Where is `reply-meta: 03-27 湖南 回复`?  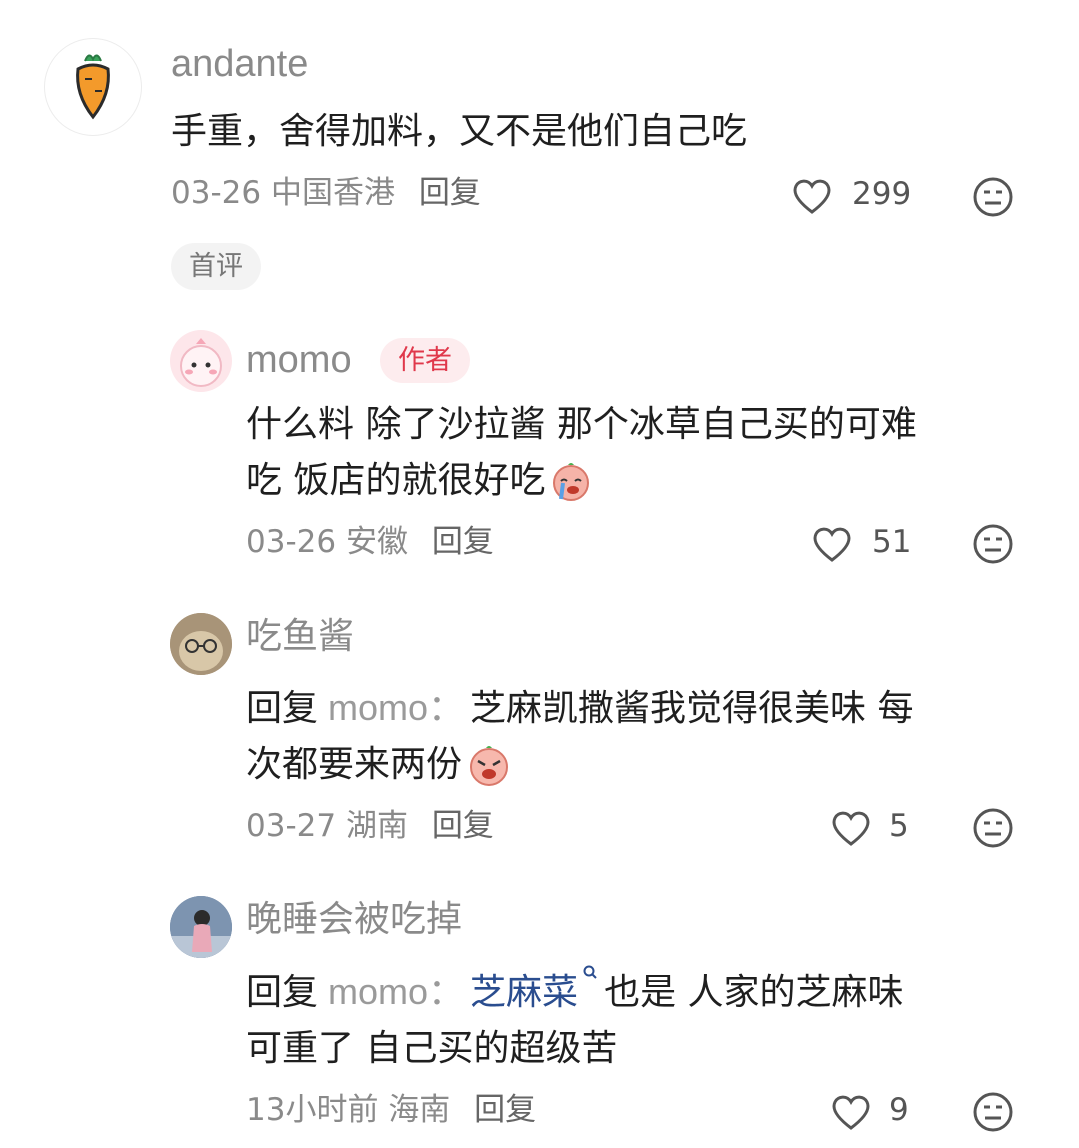
reply-meta: 03-27 湖南 回复 is located at coordinates (370, 826).